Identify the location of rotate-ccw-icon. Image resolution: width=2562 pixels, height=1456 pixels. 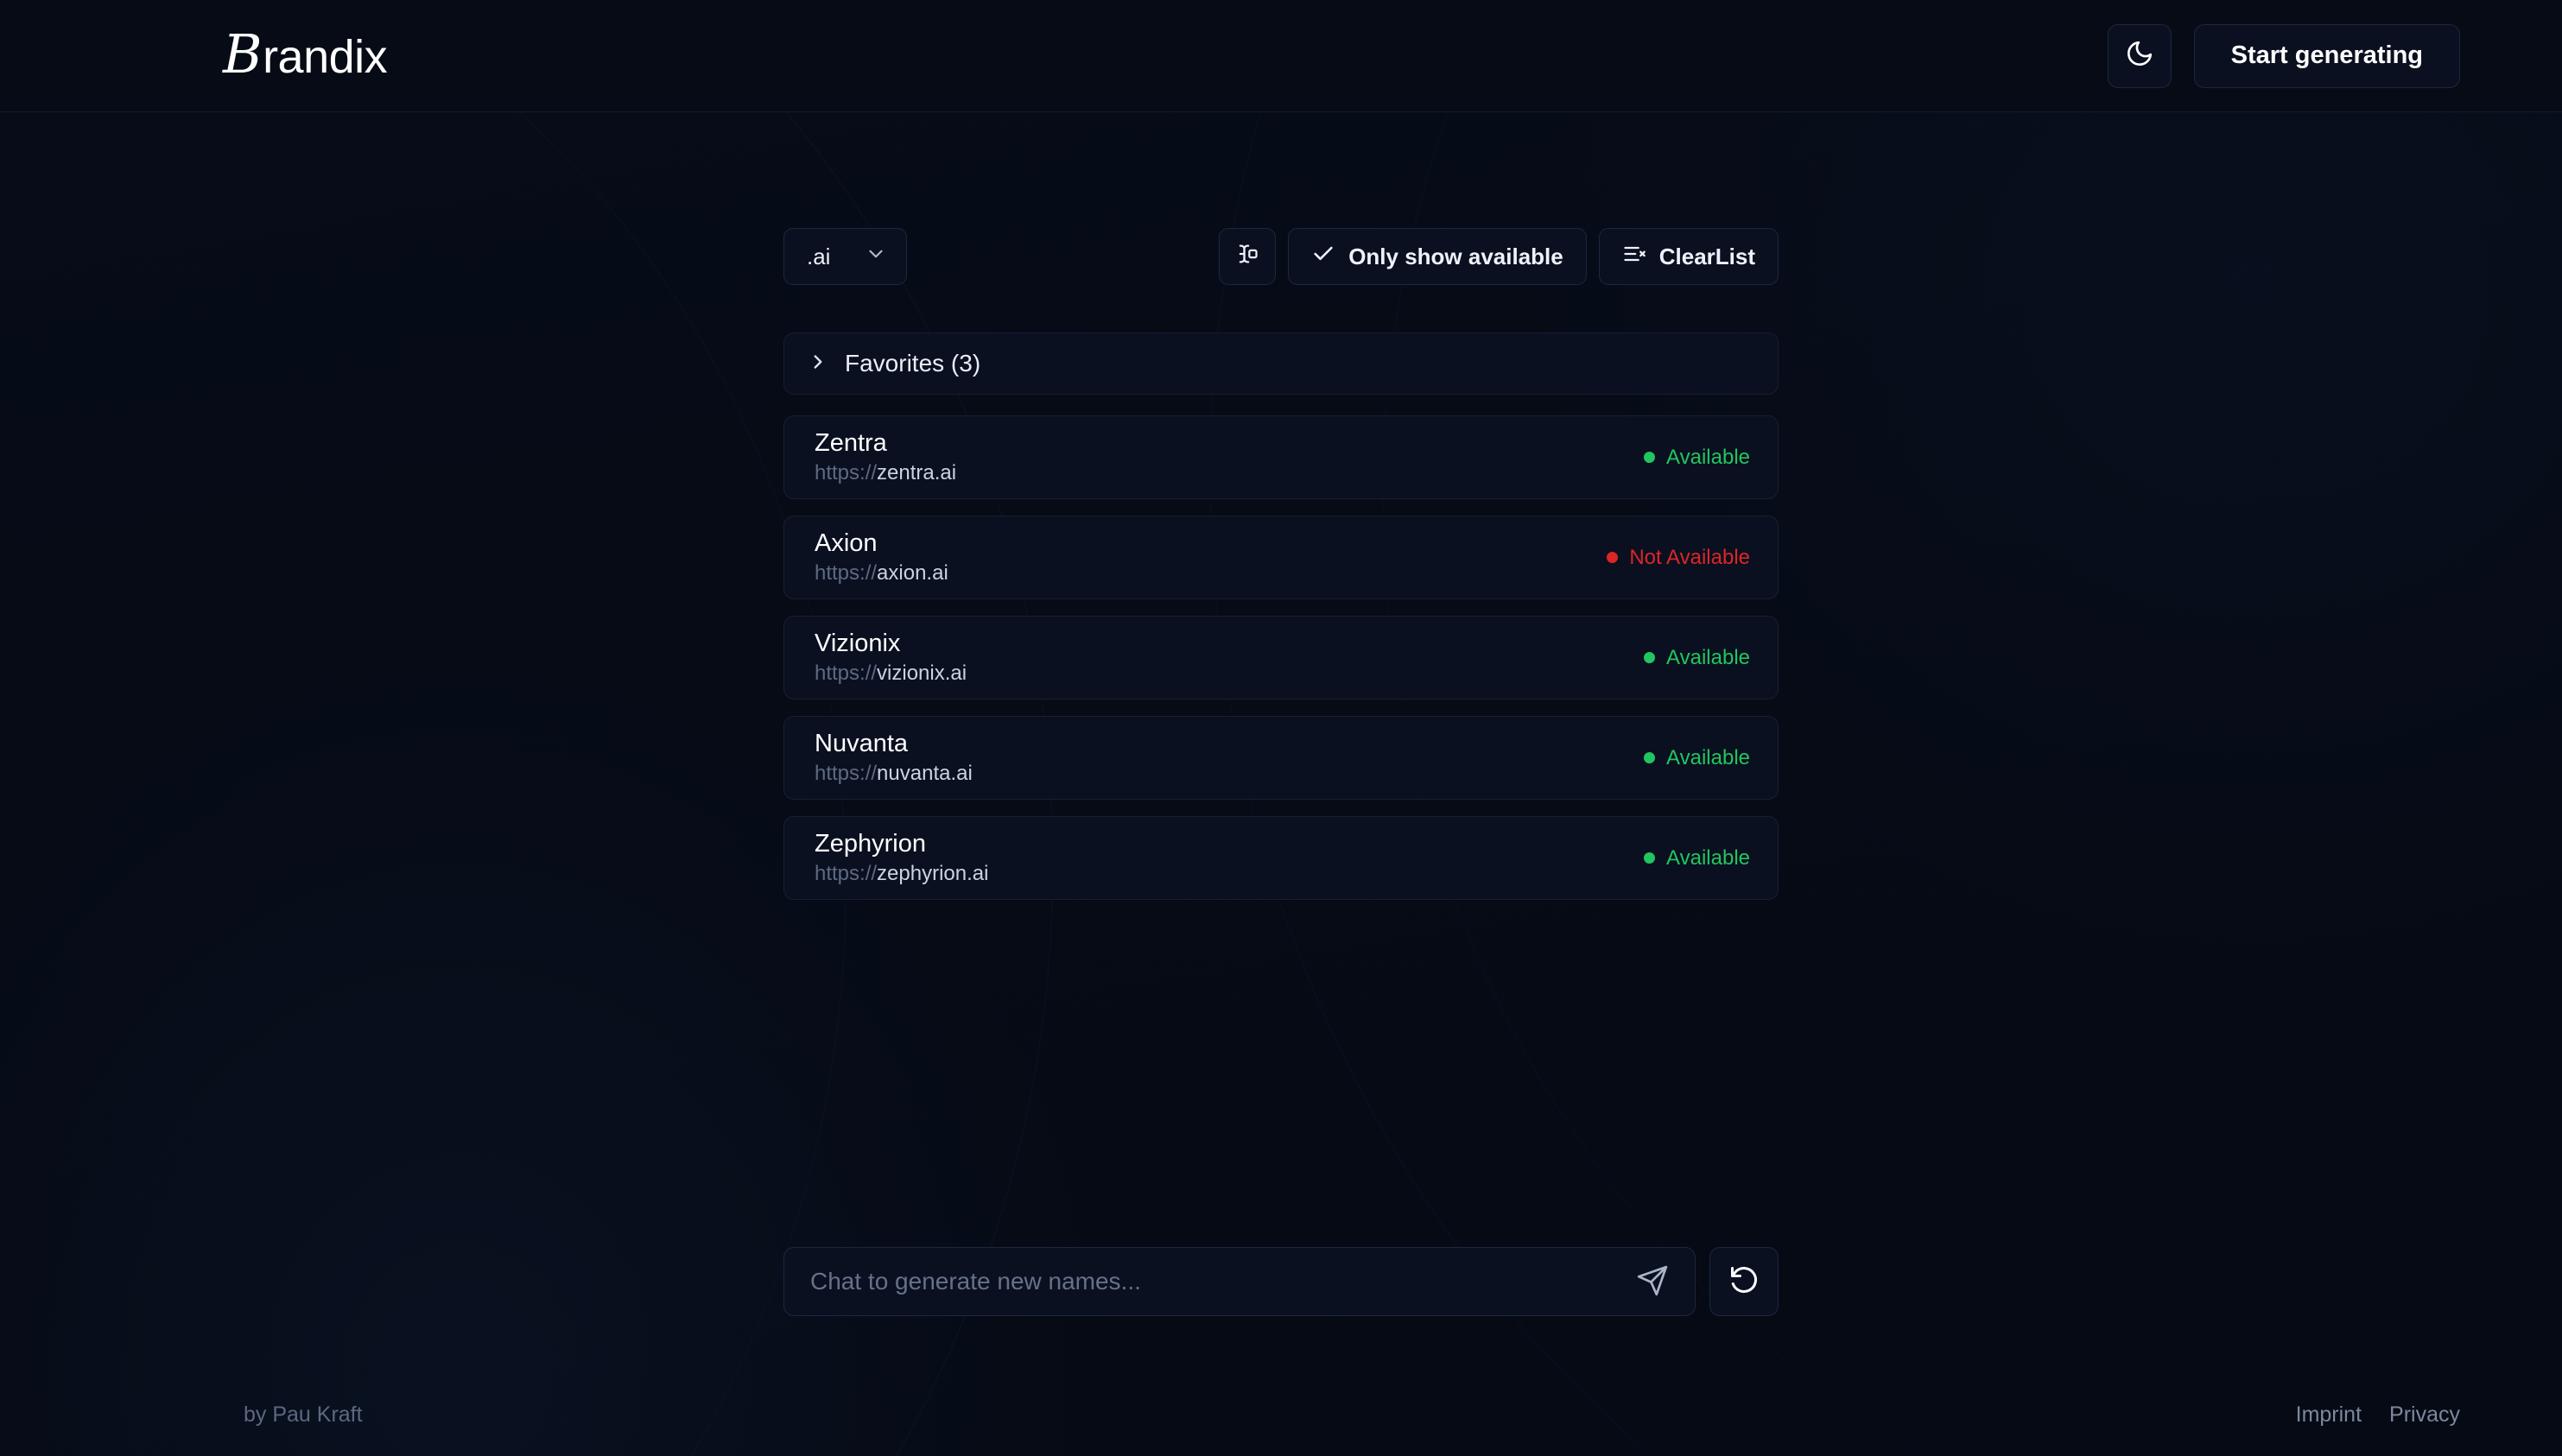
(1744, 1282).